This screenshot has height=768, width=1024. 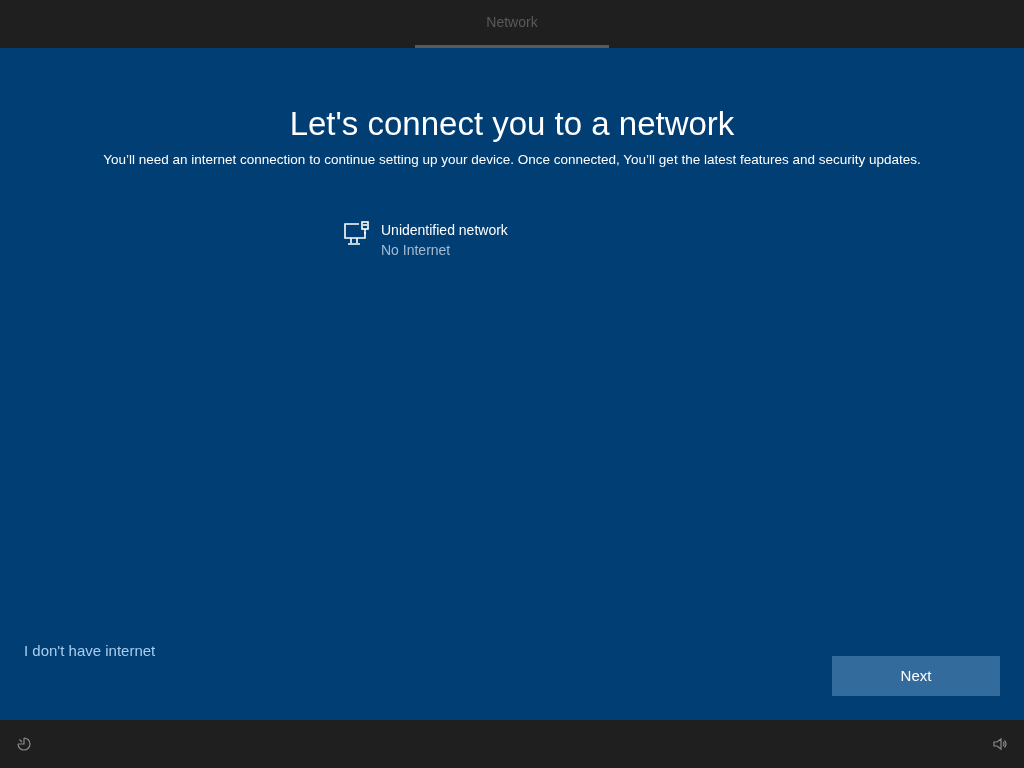 What do you see at coordinates (916, 676) in the screenshot?
I see `next-button: Next` at bounding box center [916, 676].